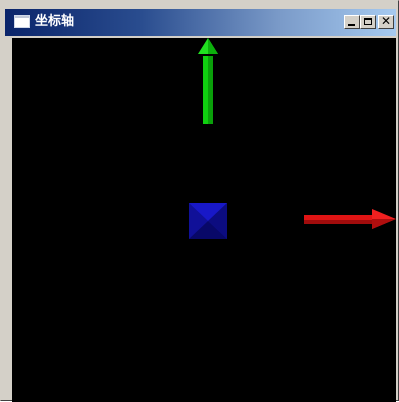  I want to click on app-window-icon, so click(22, 21).